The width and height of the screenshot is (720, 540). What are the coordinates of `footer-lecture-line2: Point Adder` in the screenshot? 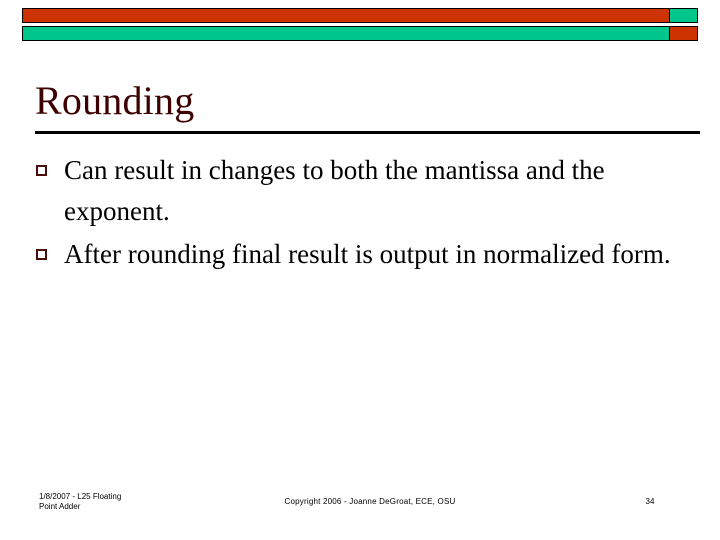 It's located at (60, 506).